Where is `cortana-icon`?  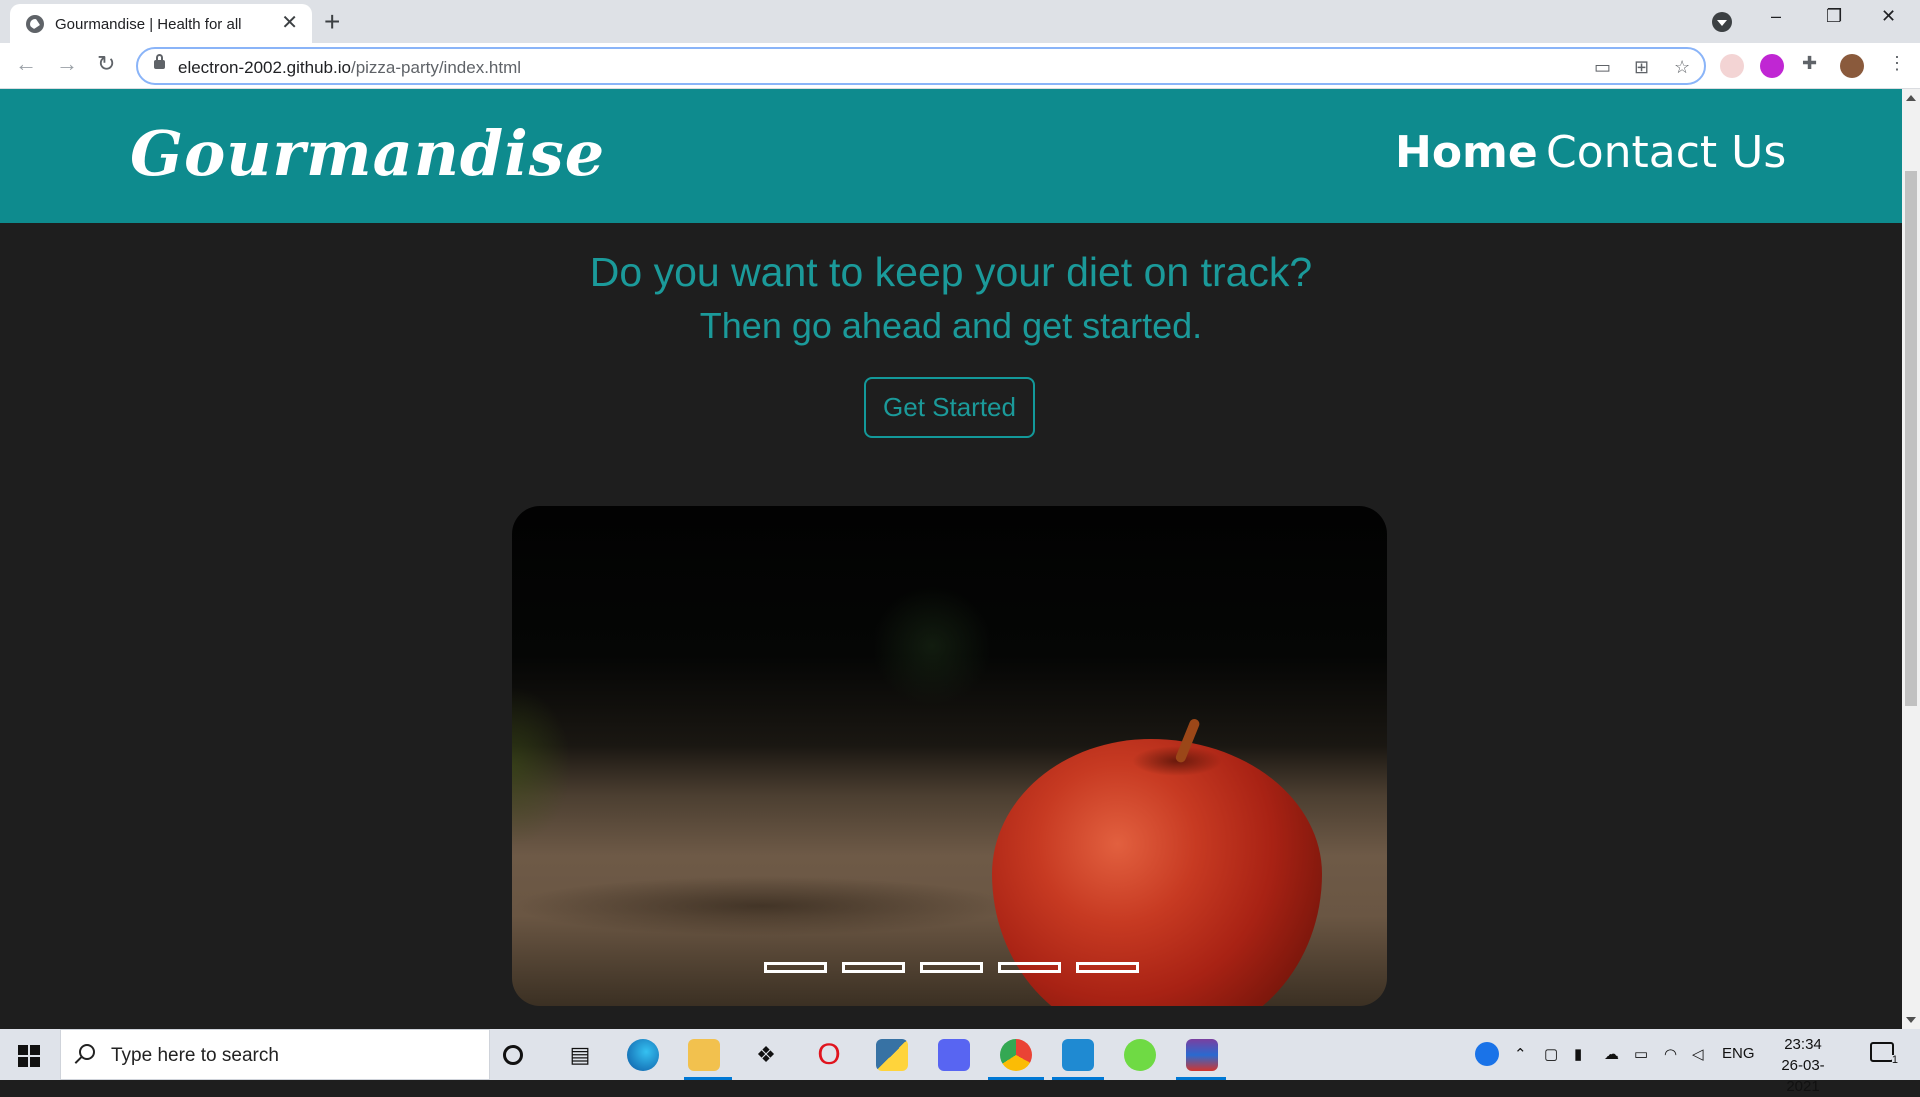 cortana-icon is located at coordinates (513, 1055).